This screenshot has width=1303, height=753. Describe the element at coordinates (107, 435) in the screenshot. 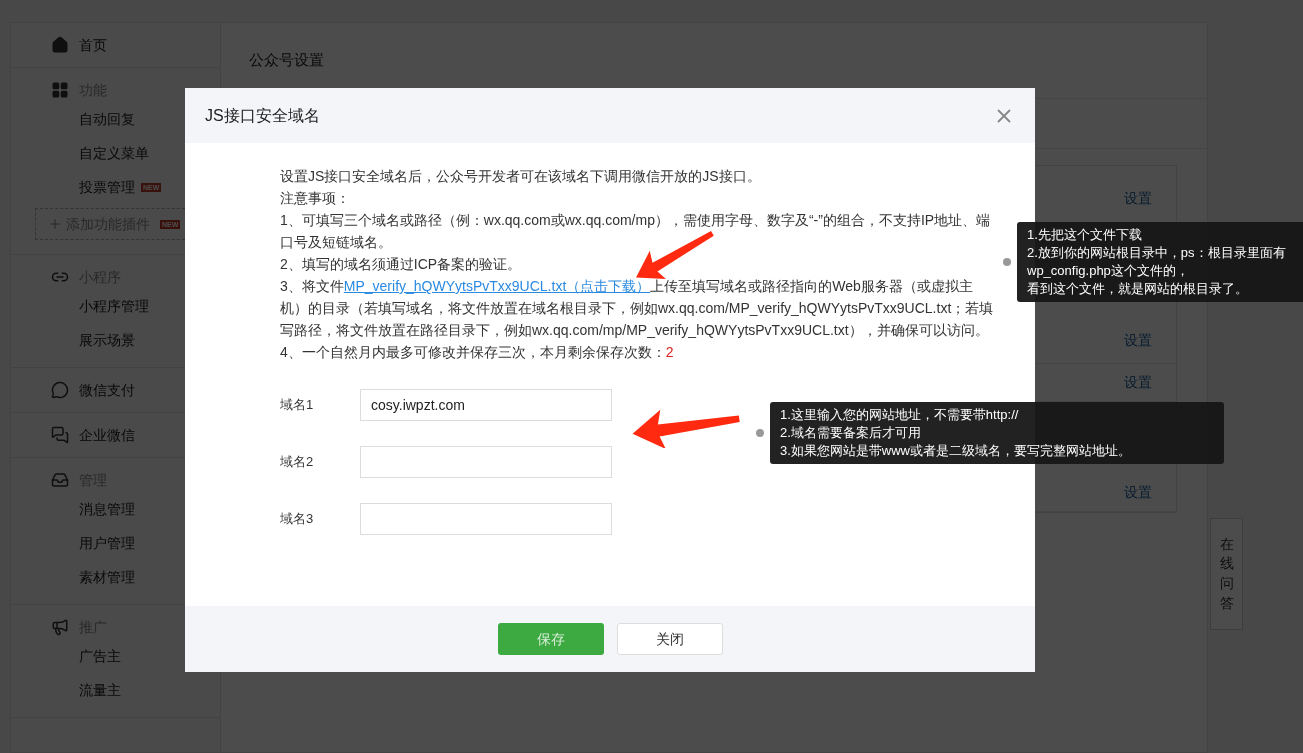

I see `sidebar-item: 企业微信` at that location.